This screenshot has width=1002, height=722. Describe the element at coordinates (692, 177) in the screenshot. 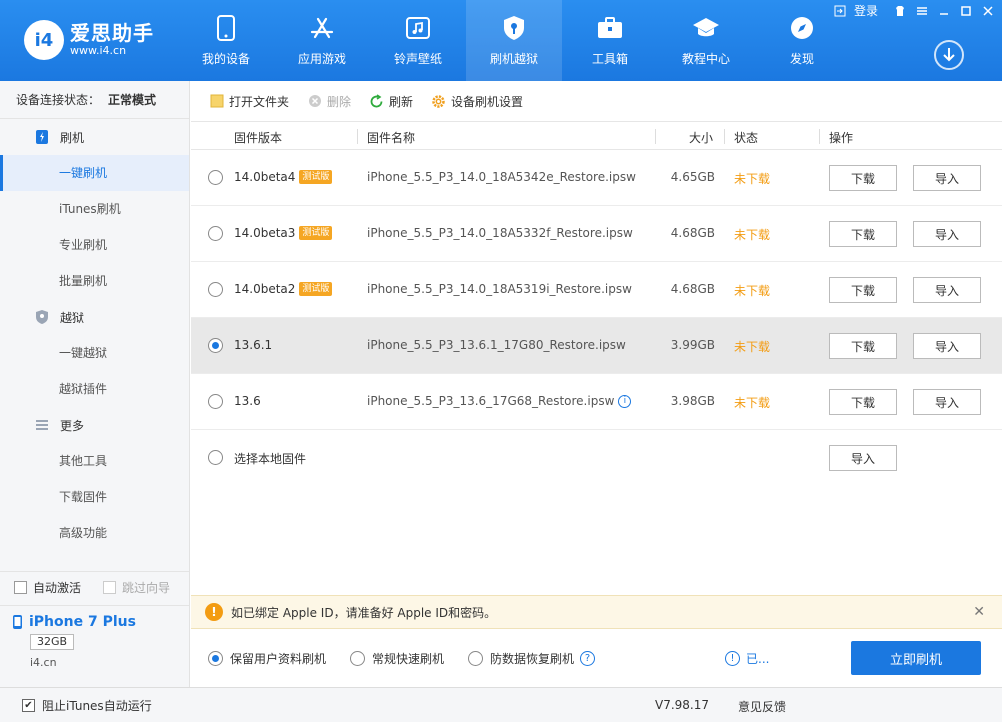

I see `firmware-size: 4.65GB` at that location.